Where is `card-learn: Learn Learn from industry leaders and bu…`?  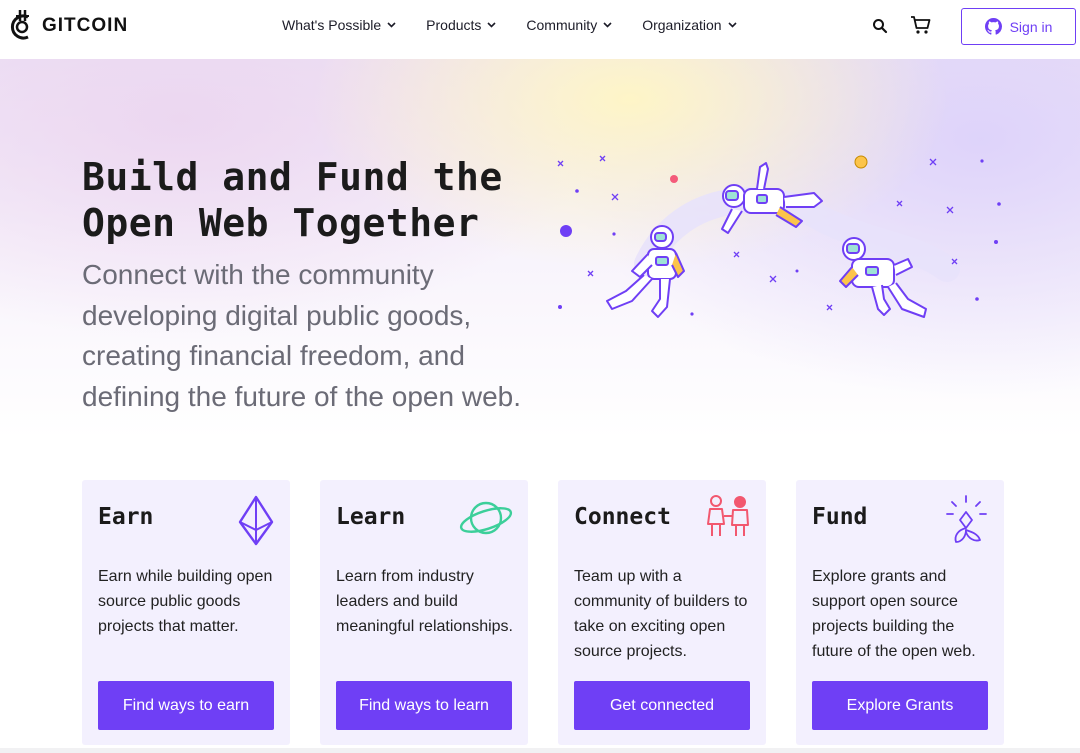 card-learn: Learn Learn from industry leaders and bu… is located at coordinates (424, 612).